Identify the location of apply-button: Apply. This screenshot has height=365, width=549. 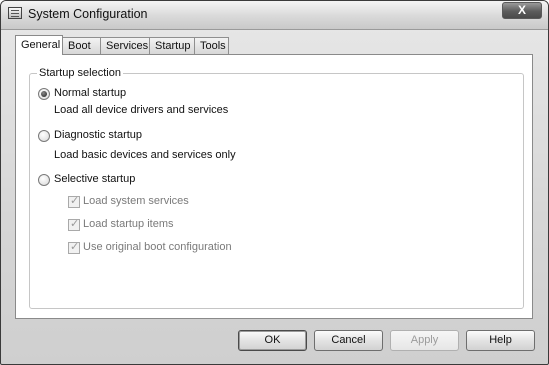
(424, 340).